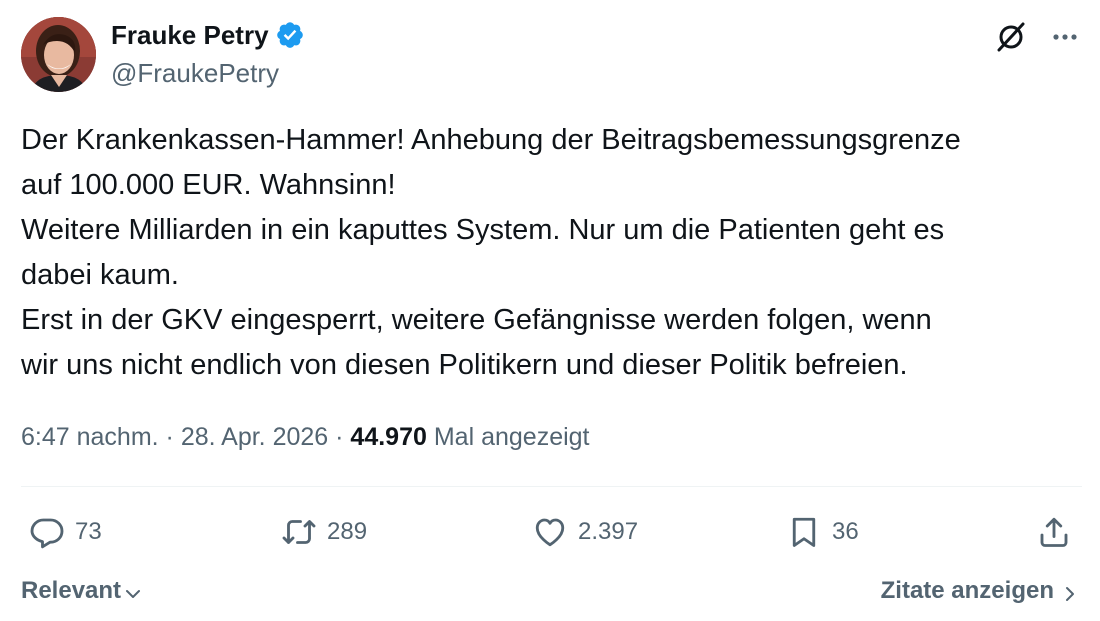 The image size is (1100, 621). I want to click on chevron-right-icon, so click(1070, 591).